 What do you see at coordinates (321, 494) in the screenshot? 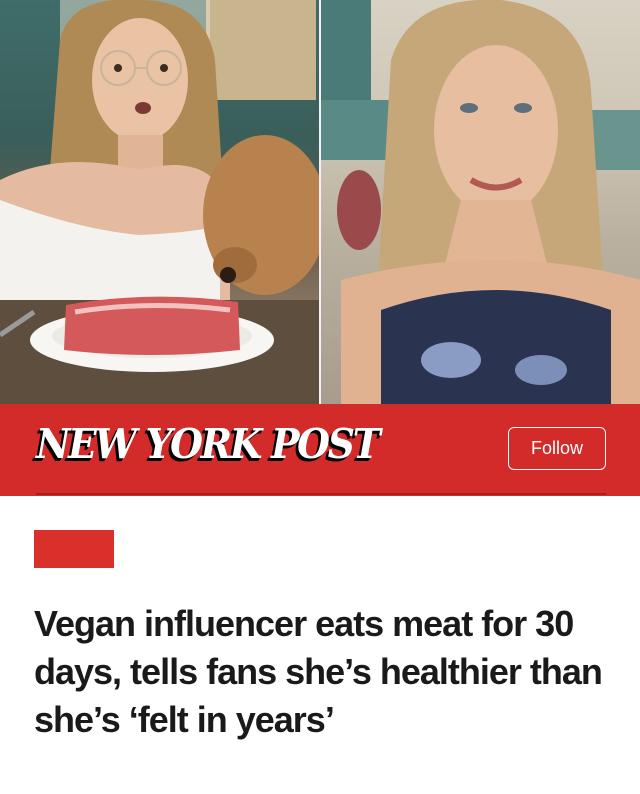
I see `publisher-bar-divider` at bounding box center [321, 494].